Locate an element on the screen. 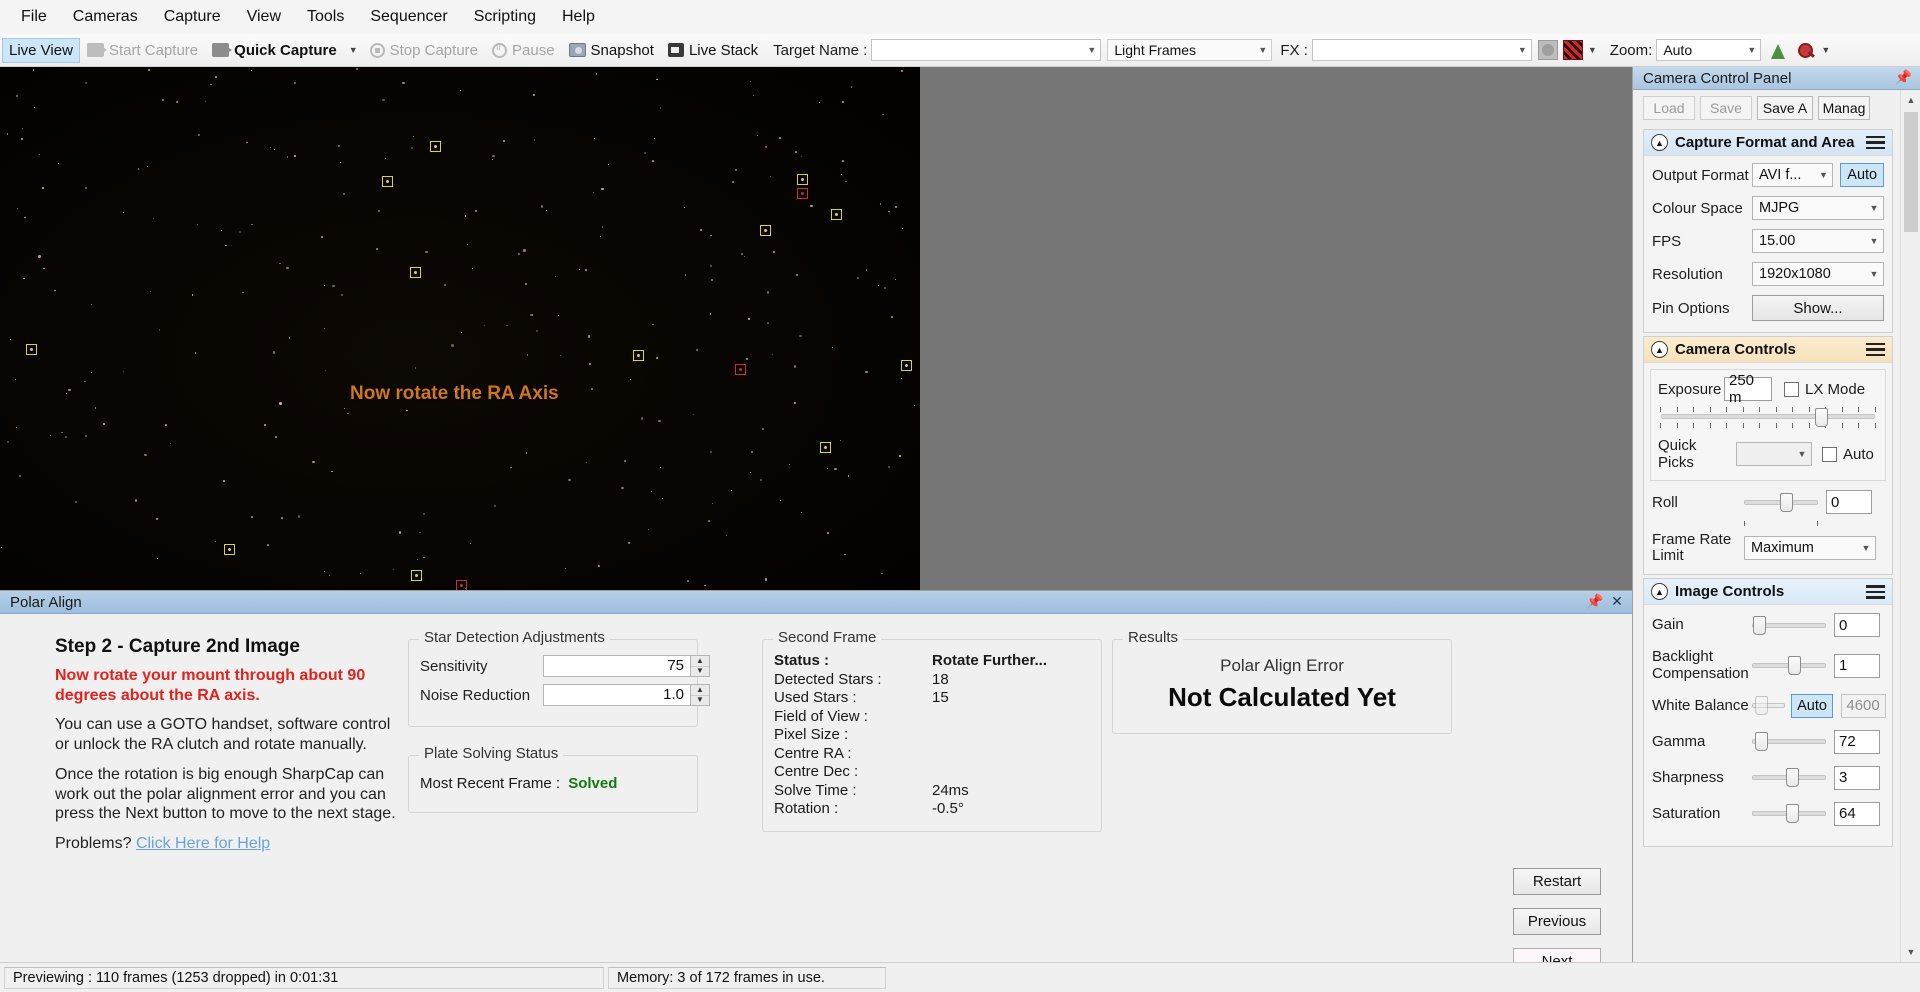 The height and width of the screenshot is (992, 1920). colour-space-combo: MJPG ▼ is located at coordinates (1818, 208).